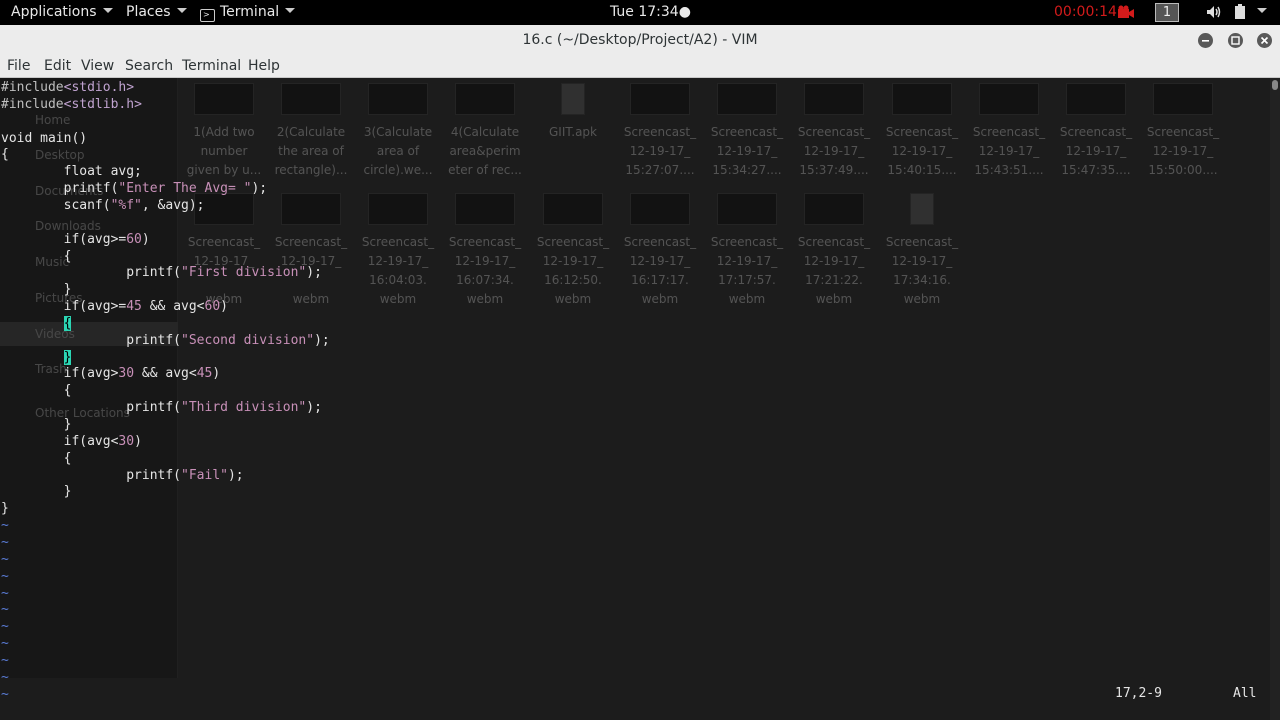 The image size is (1280, 720). Describe the element at coordinates (161, 407) in the screenshot. I see `code-line: printf("Third division");` at that location.